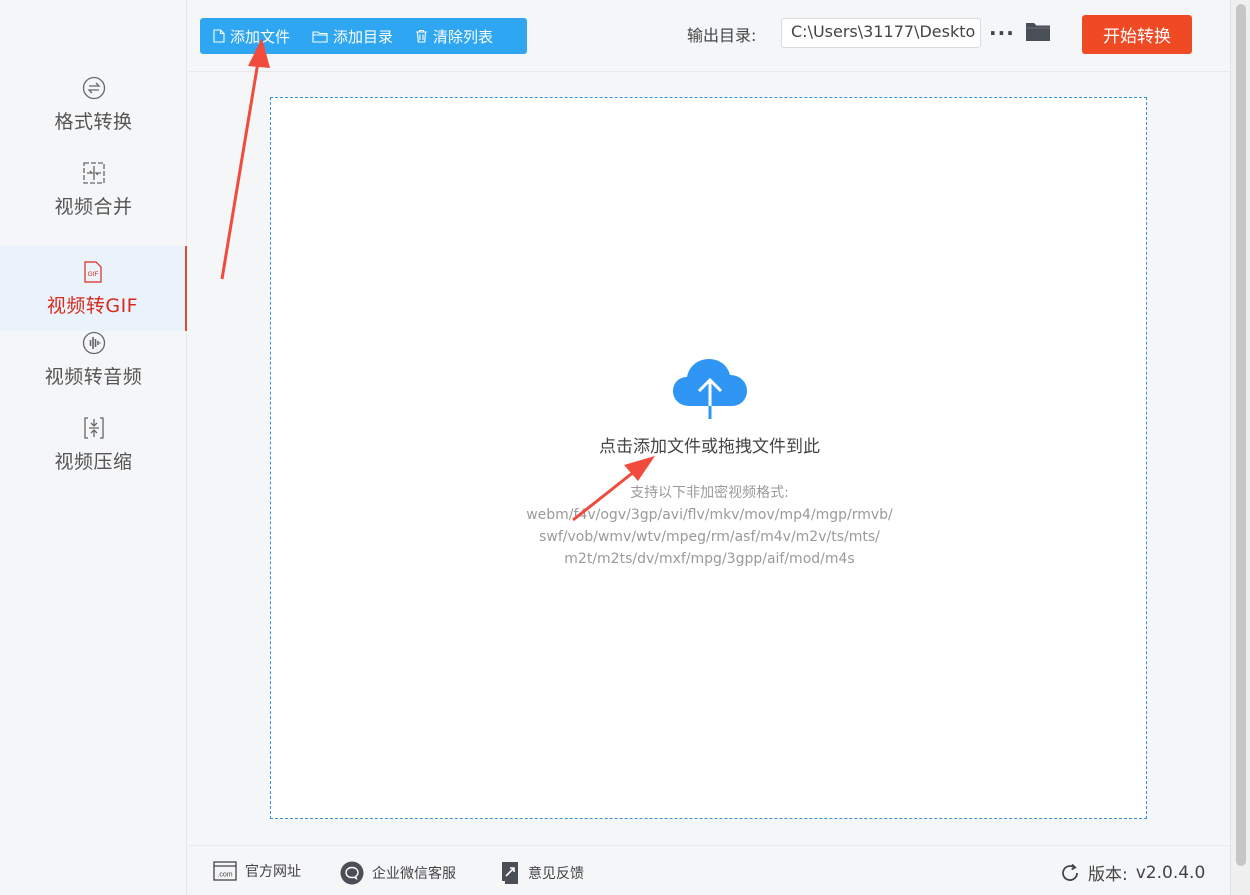  I want to click on website-link: .com 官方网址, so click(257, 871).